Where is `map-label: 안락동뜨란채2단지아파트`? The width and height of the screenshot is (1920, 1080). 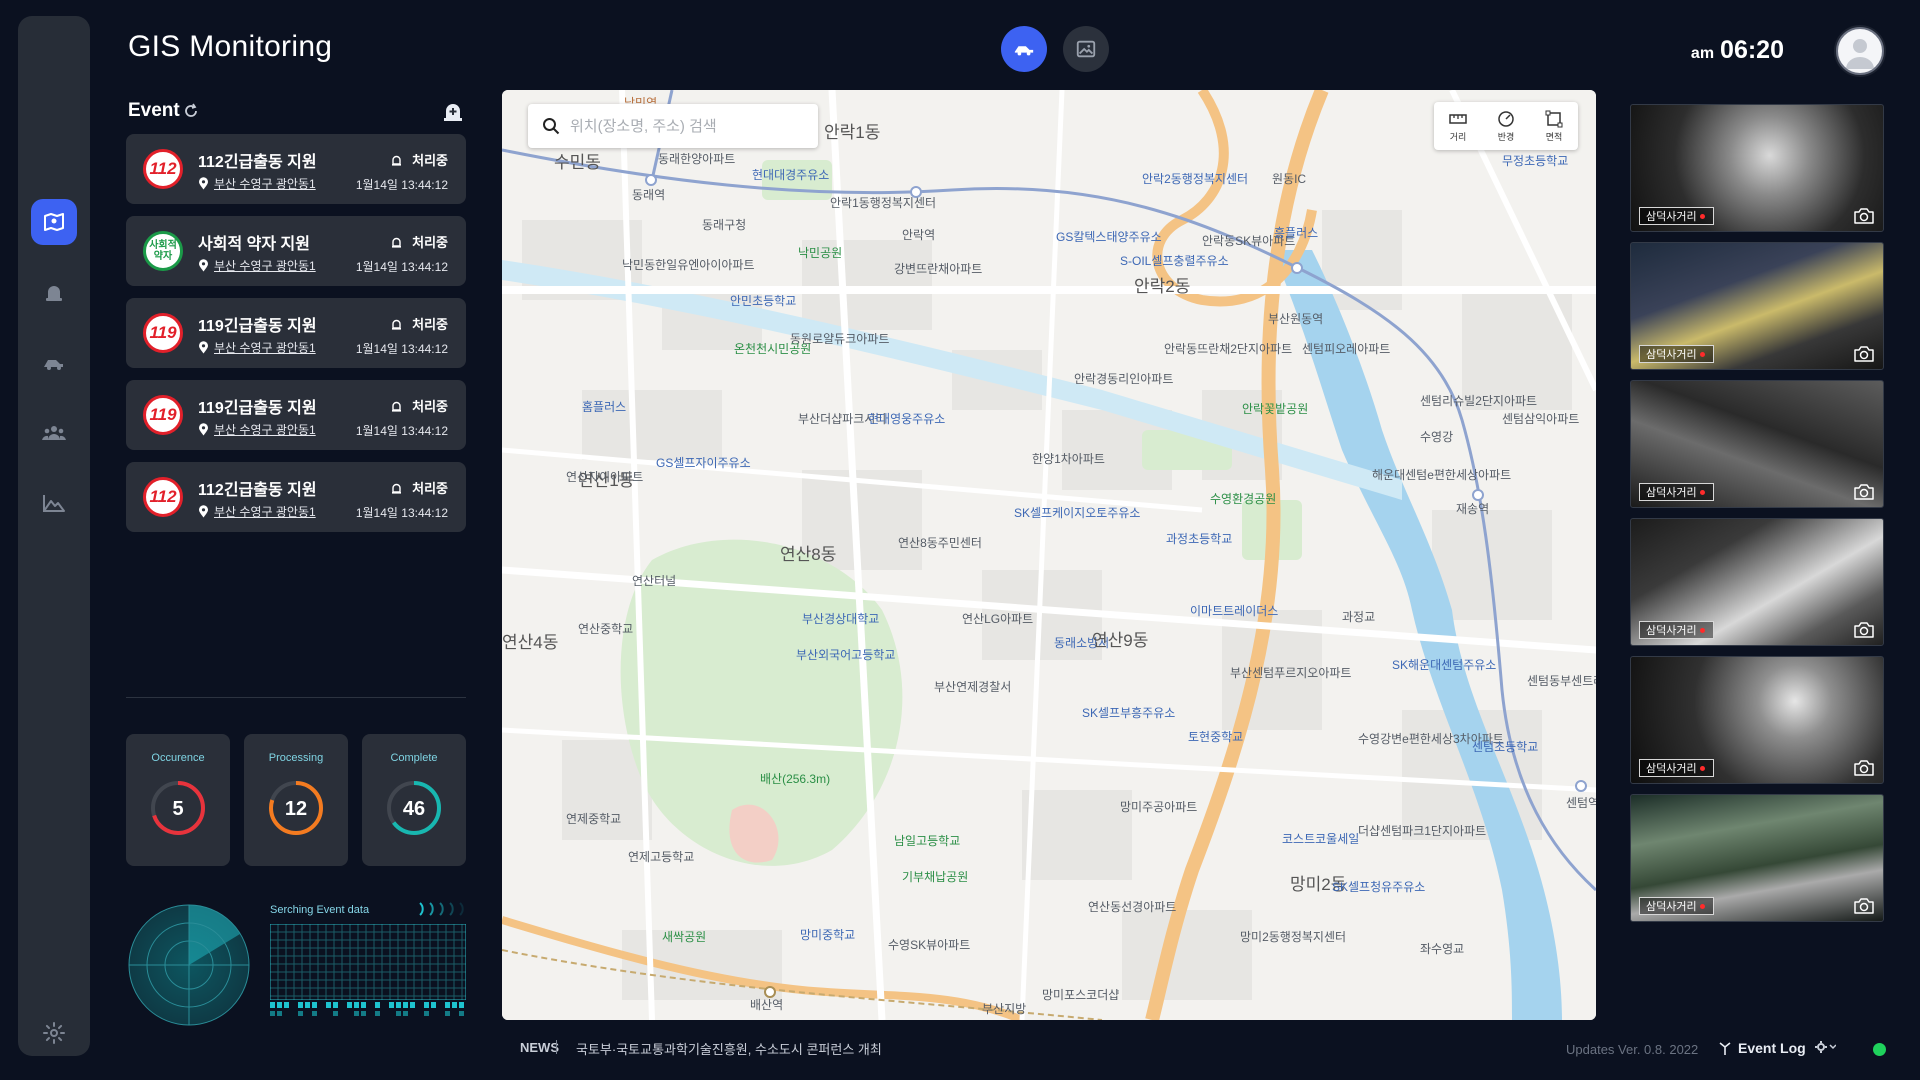 map-label: 안락동뜨란채2단지아파트 is located at coordinates (1228, 349).